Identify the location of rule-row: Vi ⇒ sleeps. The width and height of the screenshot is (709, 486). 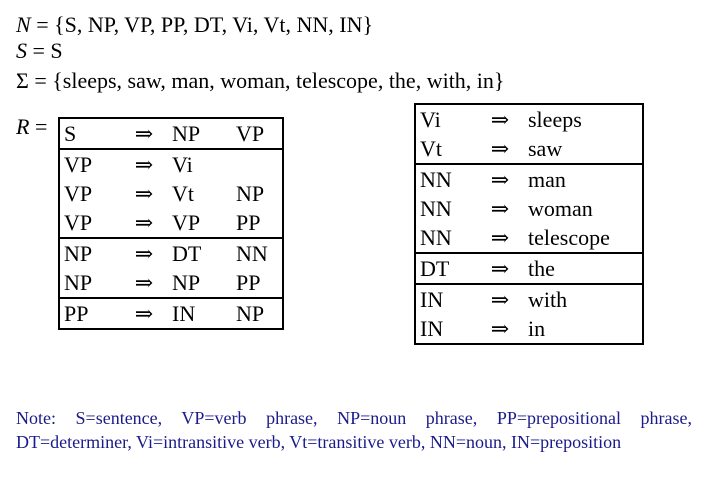
(529, 119).